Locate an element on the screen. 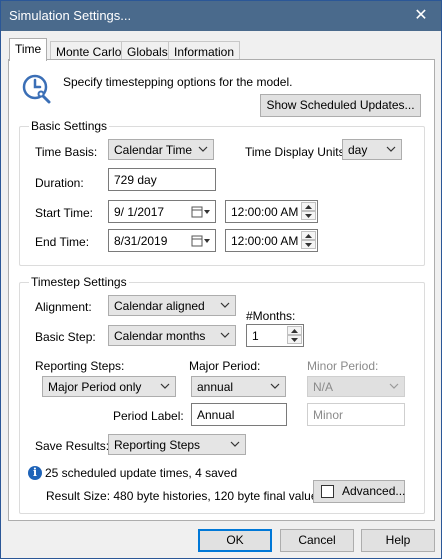  tab-time: Time is located at coordinates (28, 49).